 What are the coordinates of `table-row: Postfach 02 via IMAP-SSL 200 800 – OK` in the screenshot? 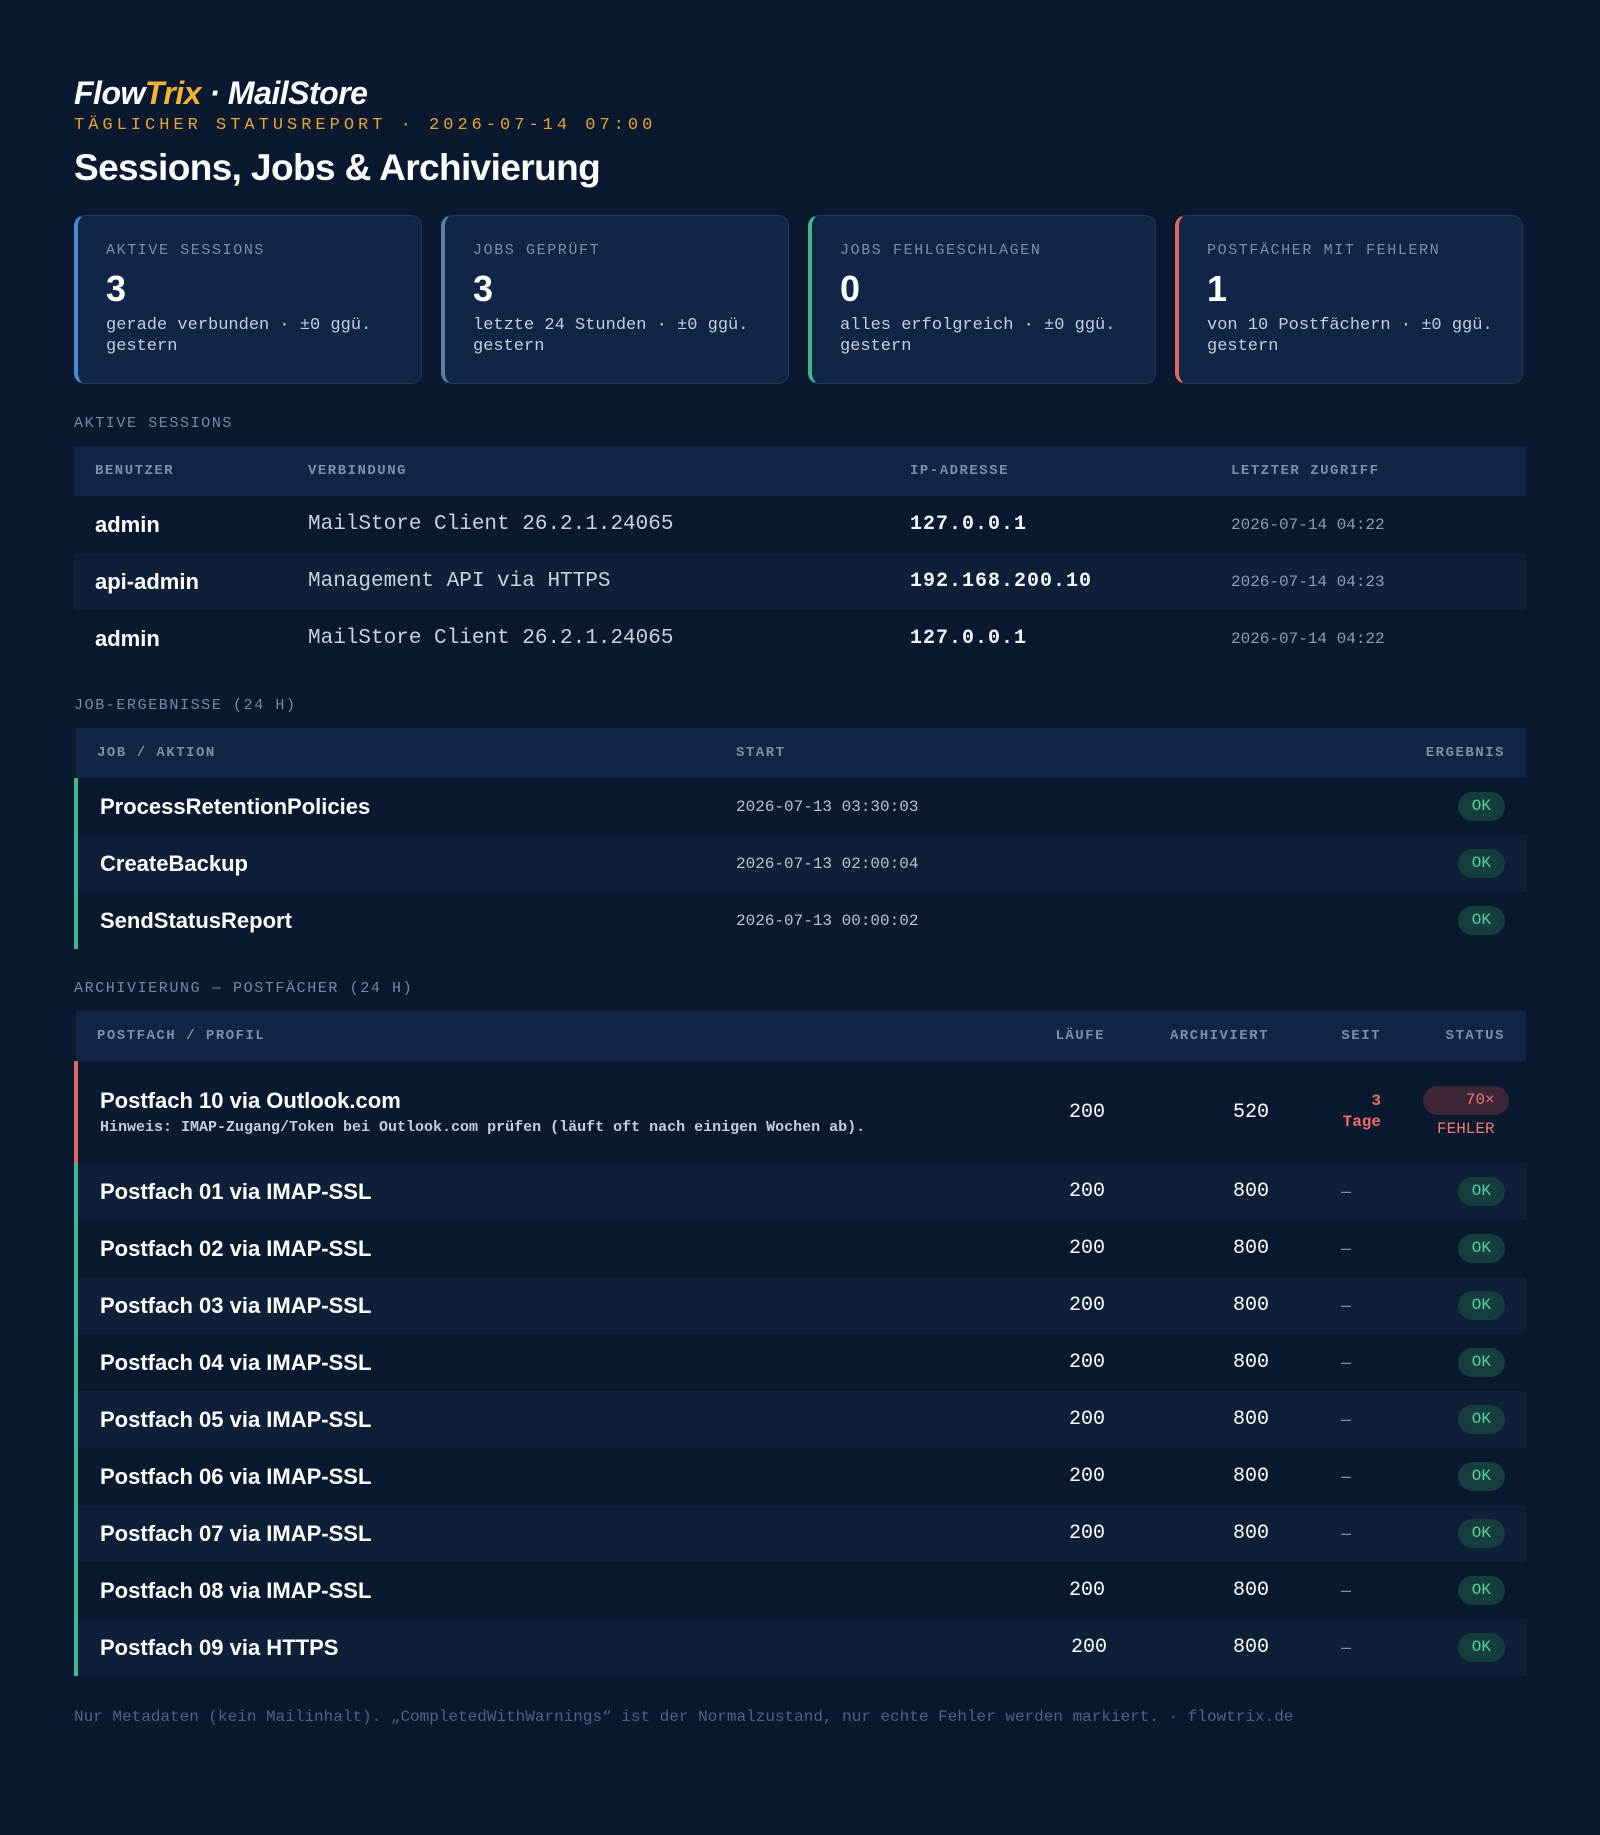 It's located at (800, 1248).